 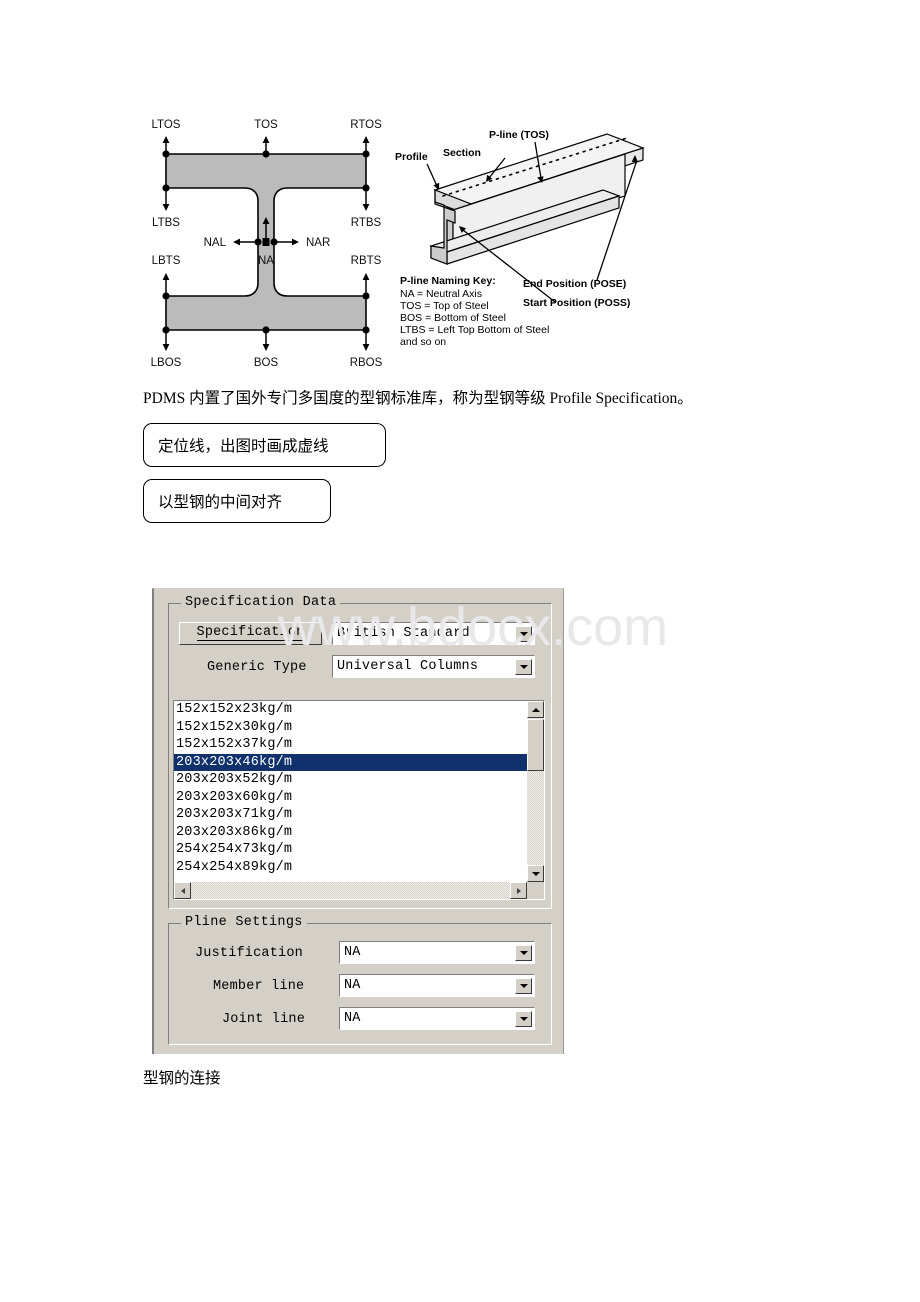 I want to click on justification-combobox: NA, so click(x=437, y=952).